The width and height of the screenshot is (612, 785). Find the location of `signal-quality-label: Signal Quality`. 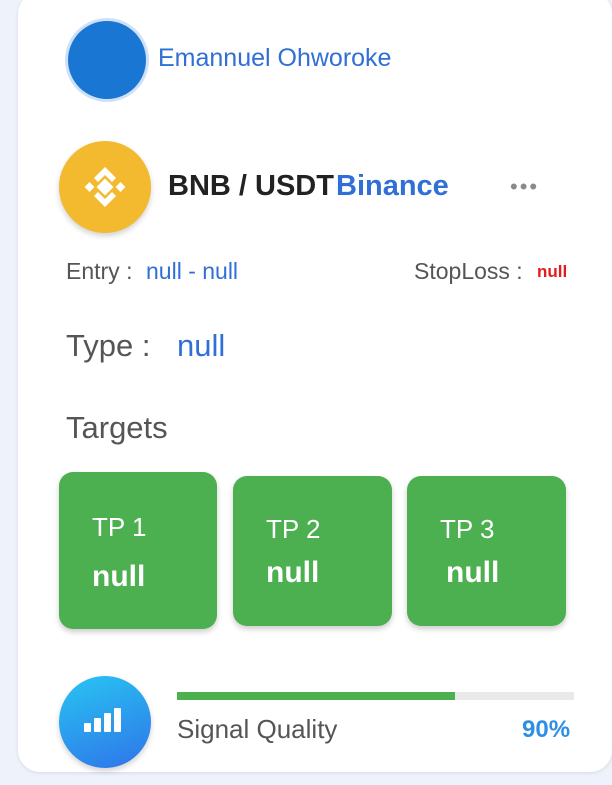

signal-quality-label: Signal Quality is located at coordinates (257, 729).